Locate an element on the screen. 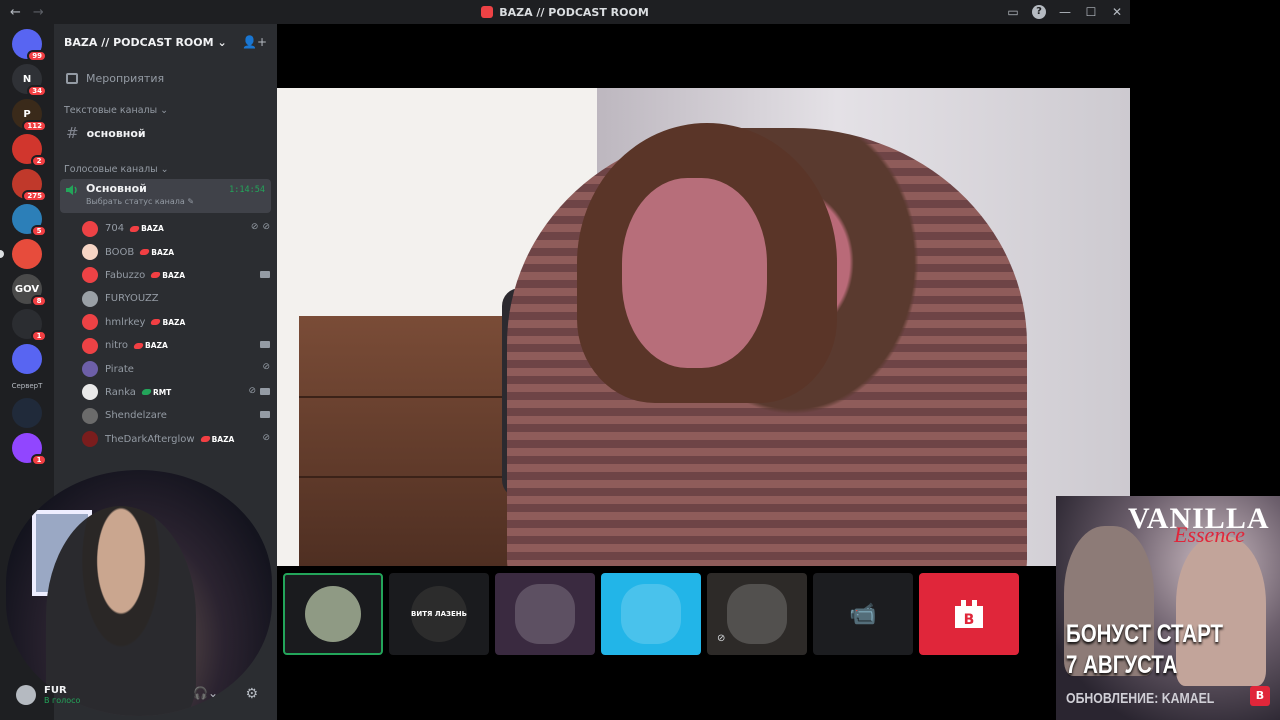  events-link: Мероприятия is located at coordinates (165, 75).